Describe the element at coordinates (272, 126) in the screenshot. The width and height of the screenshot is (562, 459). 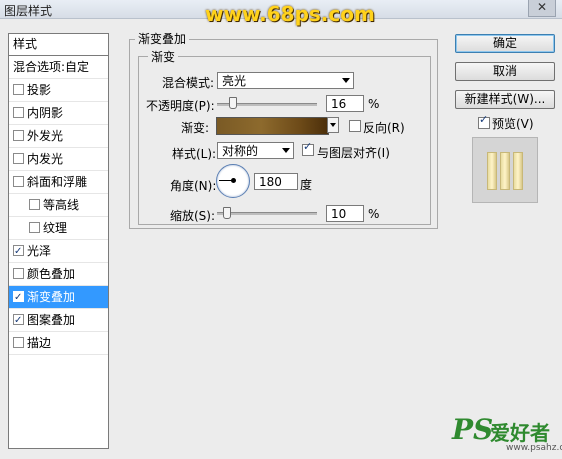
I see `gradient-swatch` at that location.